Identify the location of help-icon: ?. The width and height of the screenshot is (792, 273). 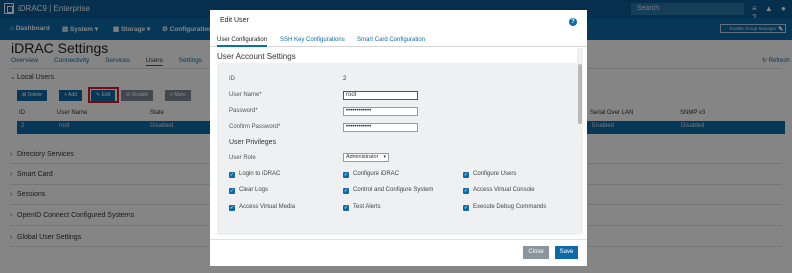
(573, 22).